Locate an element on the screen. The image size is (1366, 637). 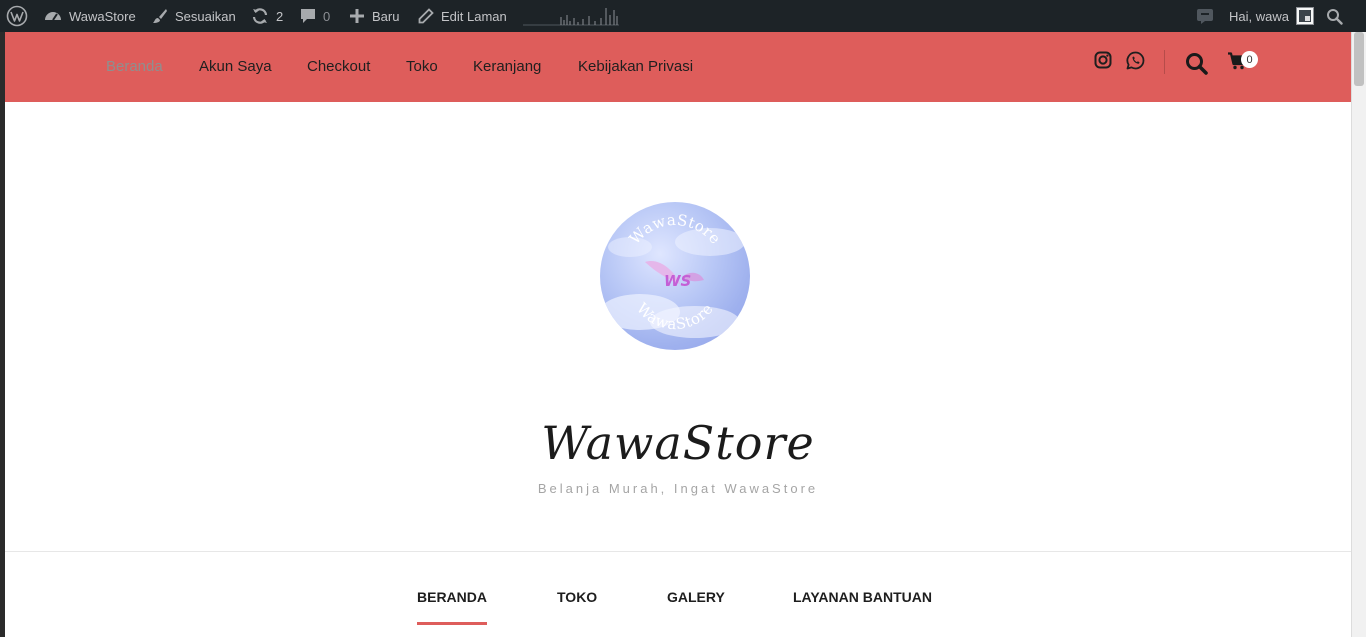
activity-sparkline is located at coordinates (571, 17).